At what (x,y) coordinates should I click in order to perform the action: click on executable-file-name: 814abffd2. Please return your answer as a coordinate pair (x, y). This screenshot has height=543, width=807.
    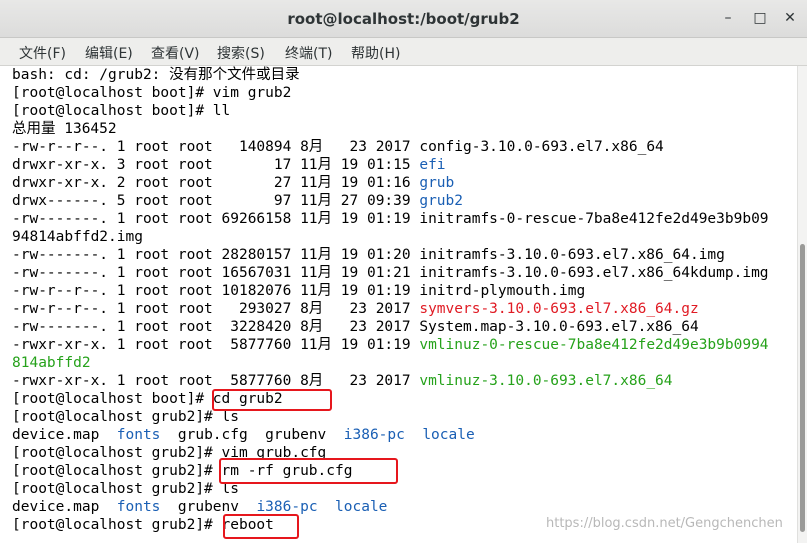
    Looking at the image, I should click on (51, 363).